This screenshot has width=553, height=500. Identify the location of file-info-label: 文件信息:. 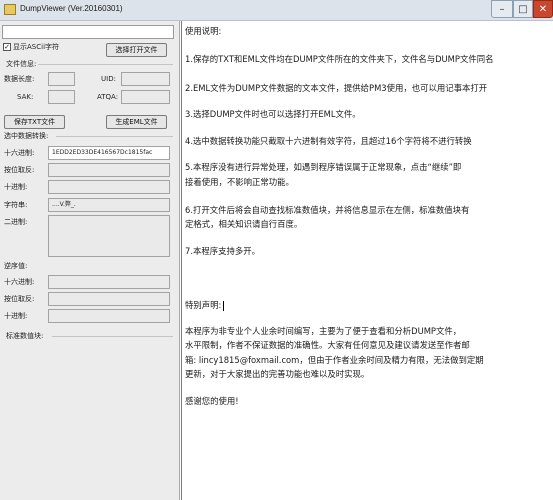
(21, 64).